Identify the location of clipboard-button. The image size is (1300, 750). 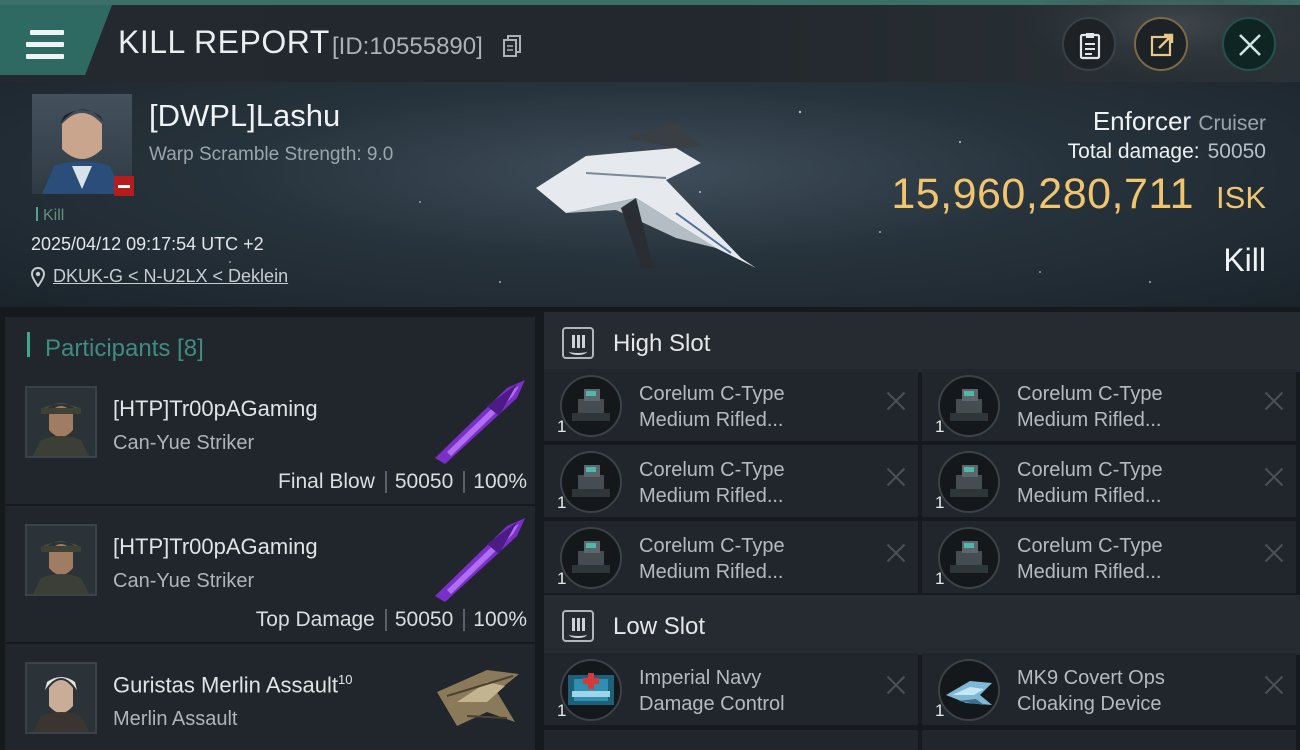
(1089, 44).